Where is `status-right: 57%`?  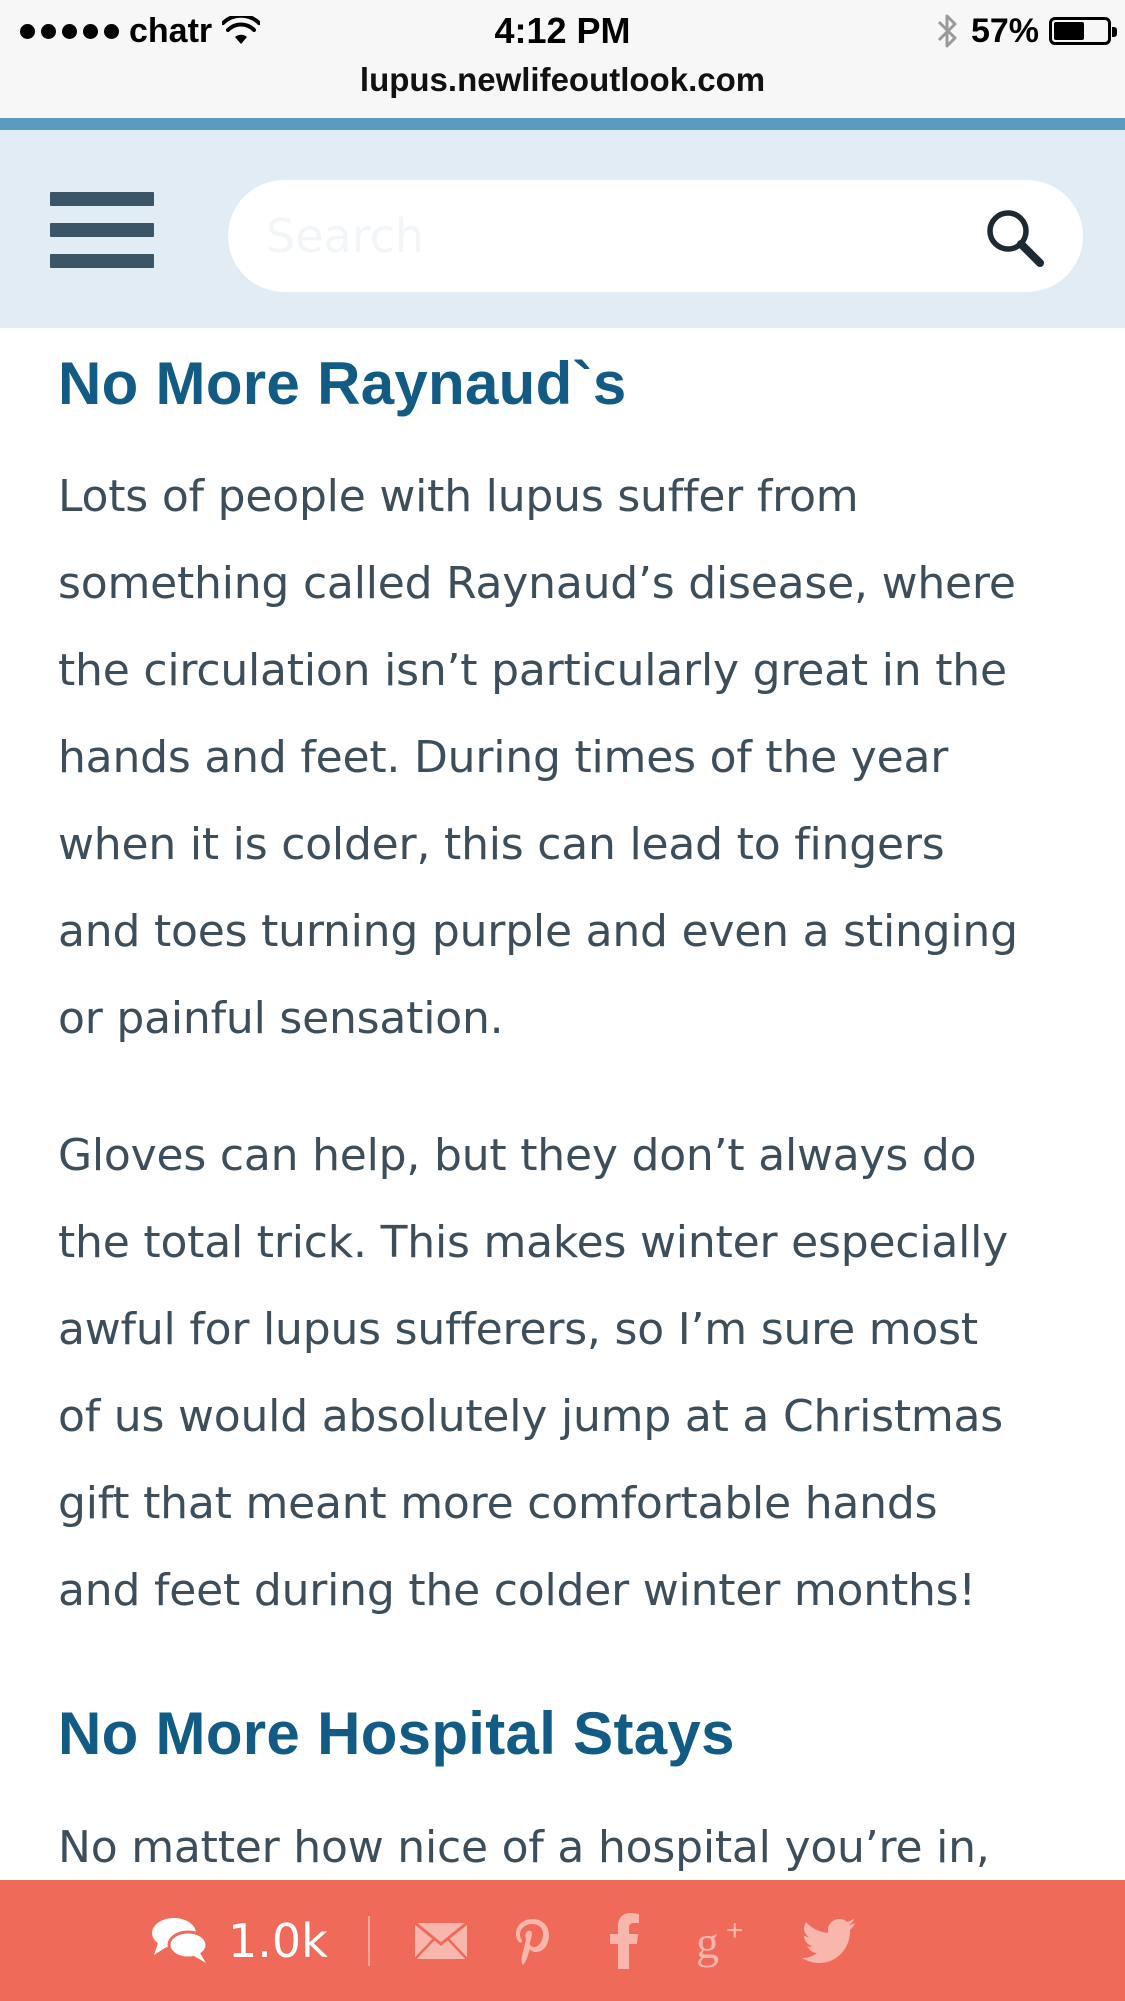 status-right: 57% is located at coordinates (1026, 31).